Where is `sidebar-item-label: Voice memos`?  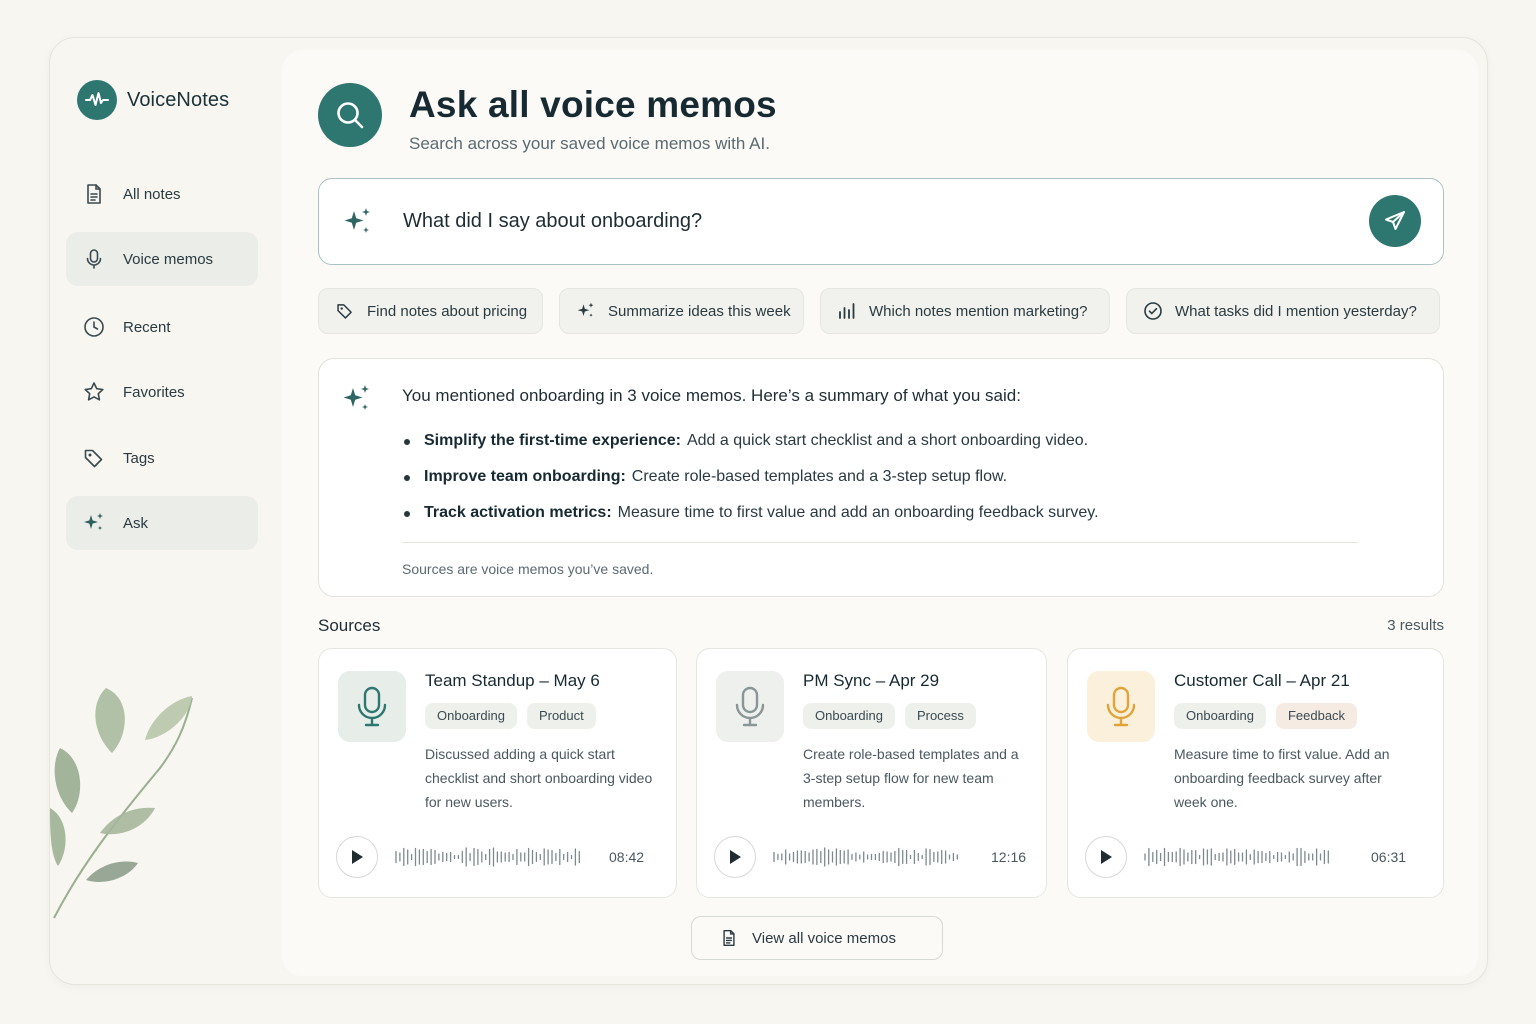
sidebar-item-label: Voice memos is located at coordinates (168, 259).